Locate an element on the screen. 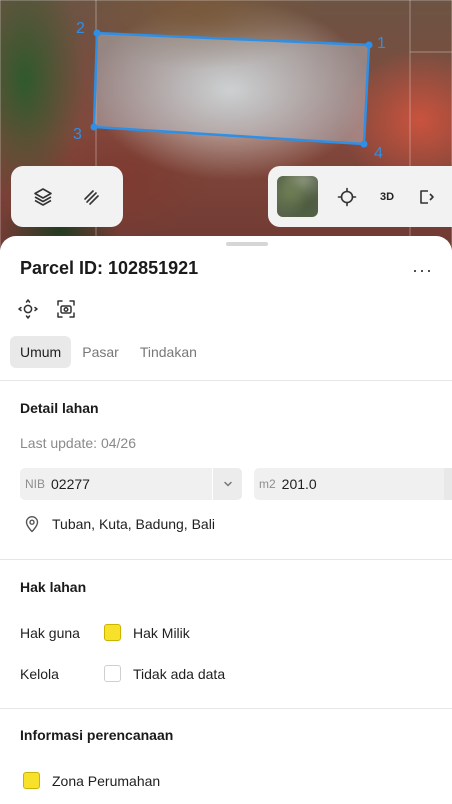 The height and width of the screenshot is (804, 452). parcel-polygon is located at coordinates (231, 88).